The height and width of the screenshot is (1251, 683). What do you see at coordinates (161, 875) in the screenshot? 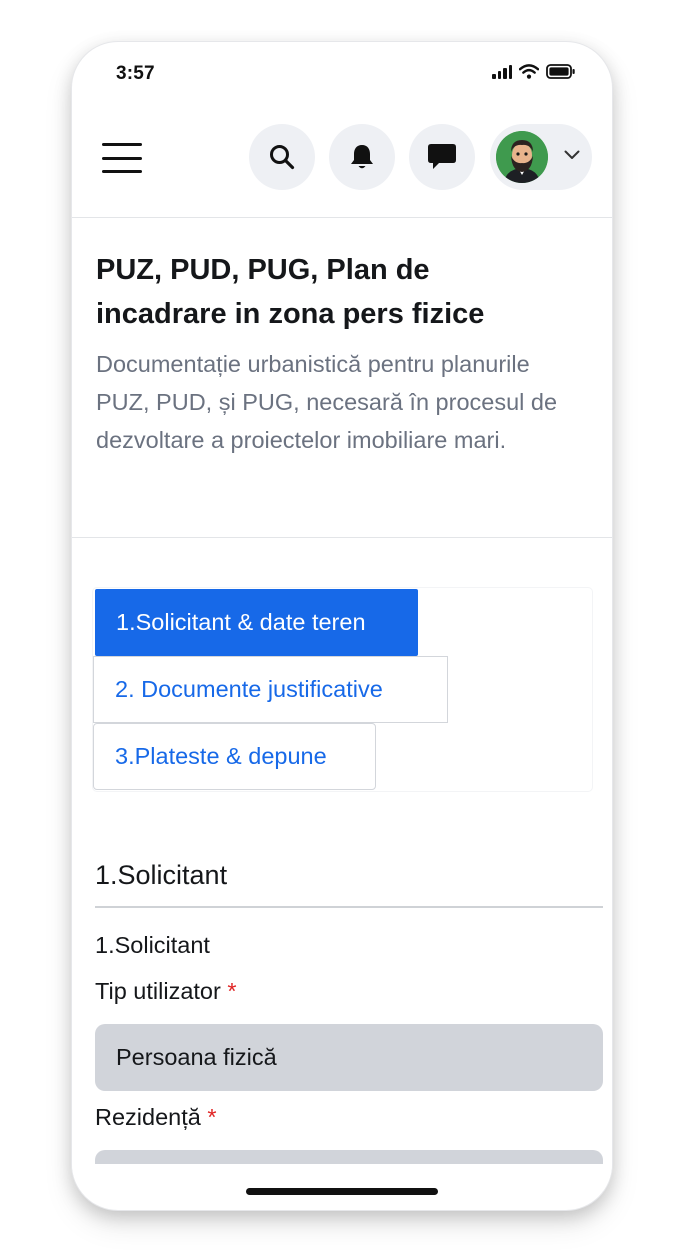
I see `section-heading: 1.Solicitant` at bounding box center [161, 875].